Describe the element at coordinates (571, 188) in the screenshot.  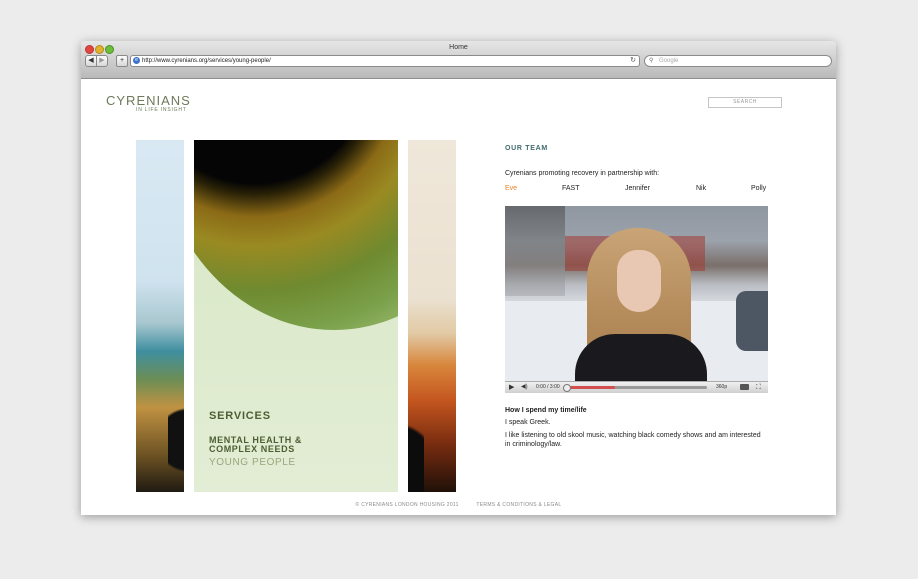
I see `team-tab-fast: FAST` at that location.